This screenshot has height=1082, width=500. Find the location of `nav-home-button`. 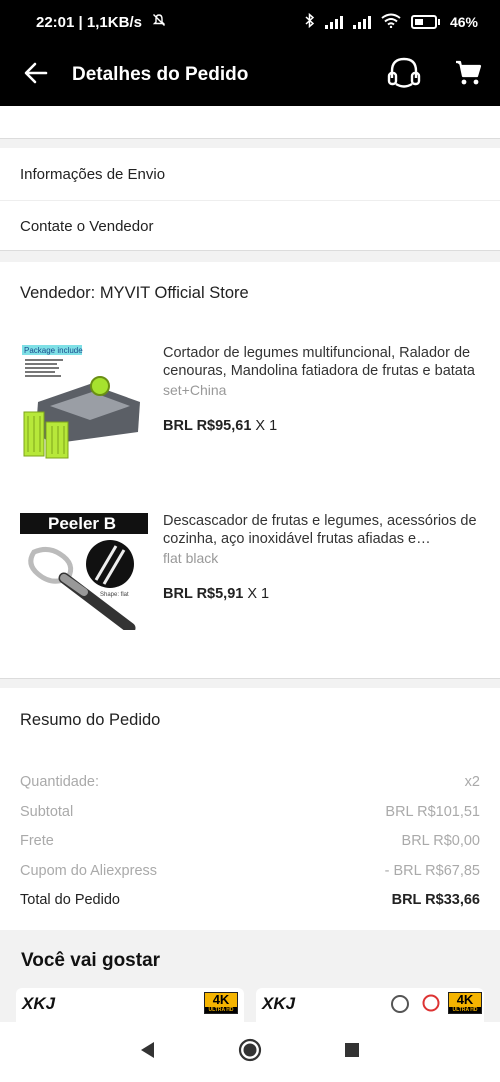

nav-home-button is located at coordinates (250, 1052).